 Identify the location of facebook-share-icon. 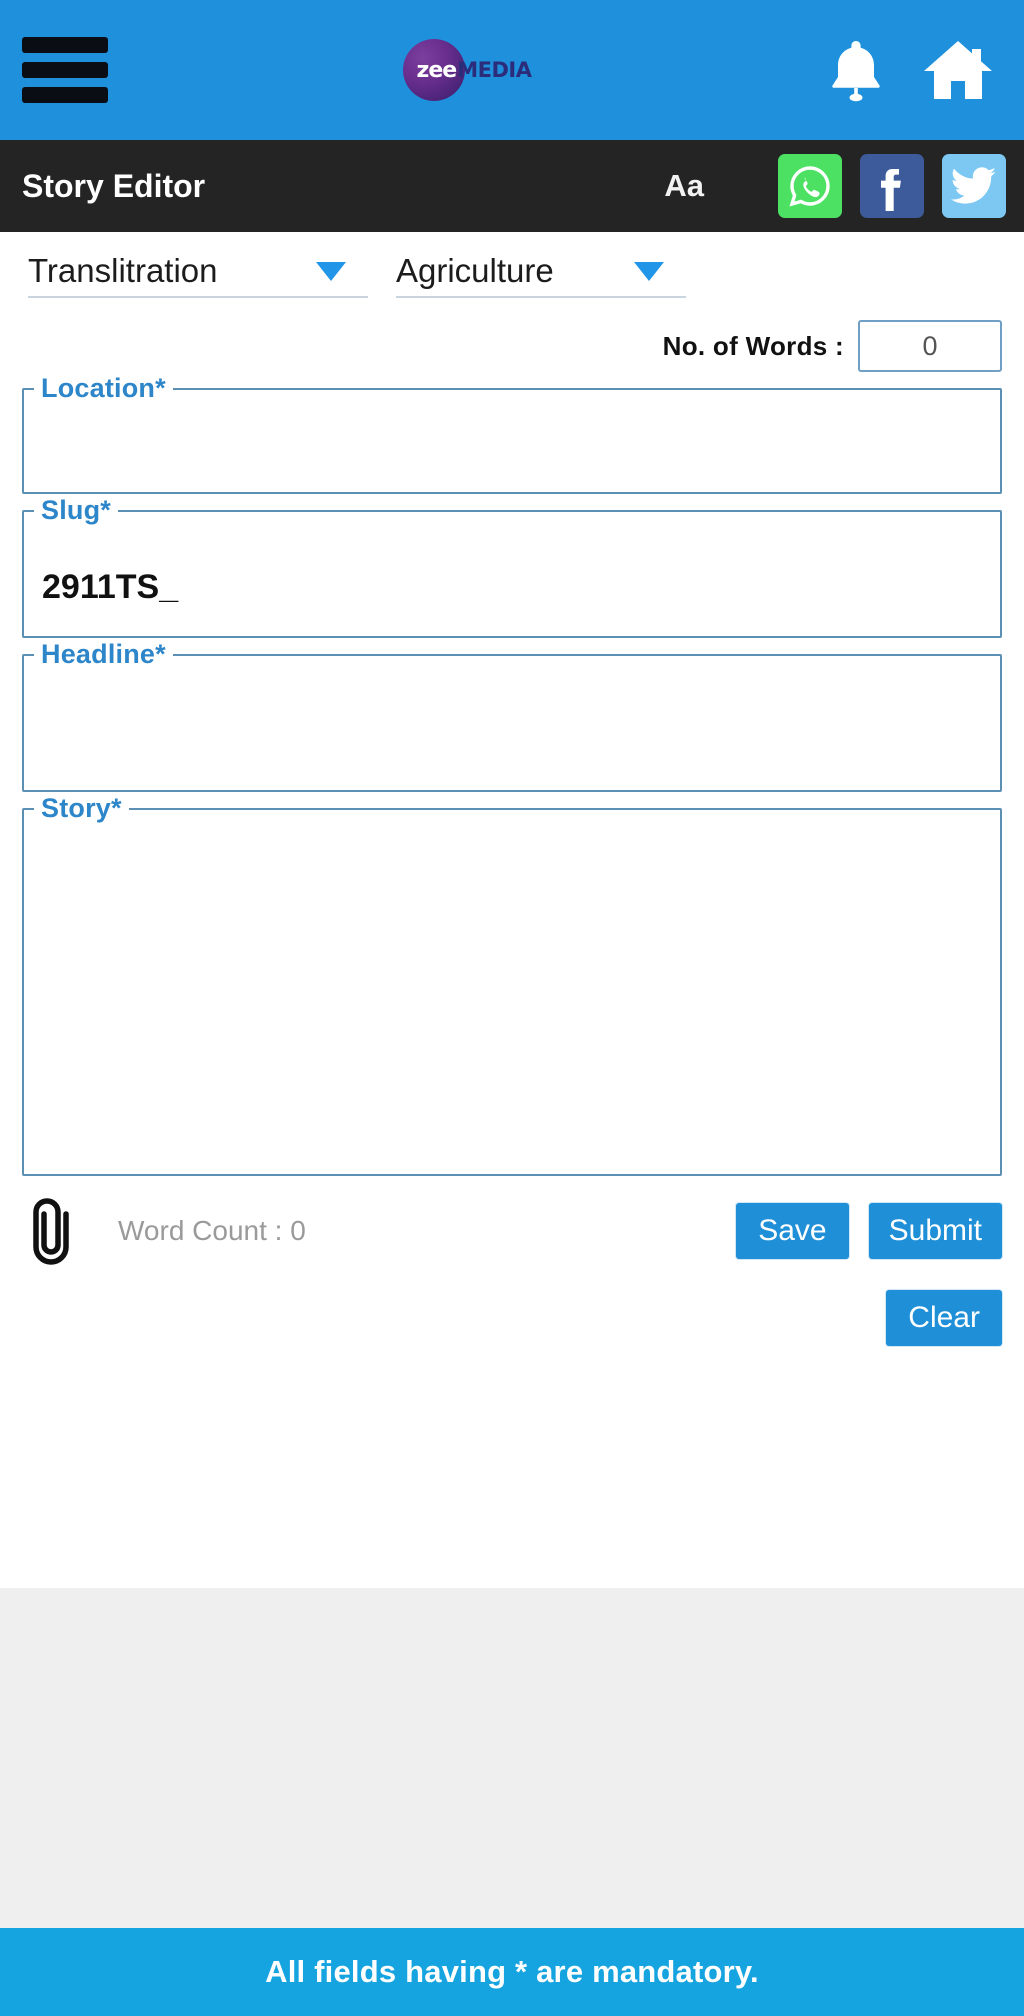
(892, 186).